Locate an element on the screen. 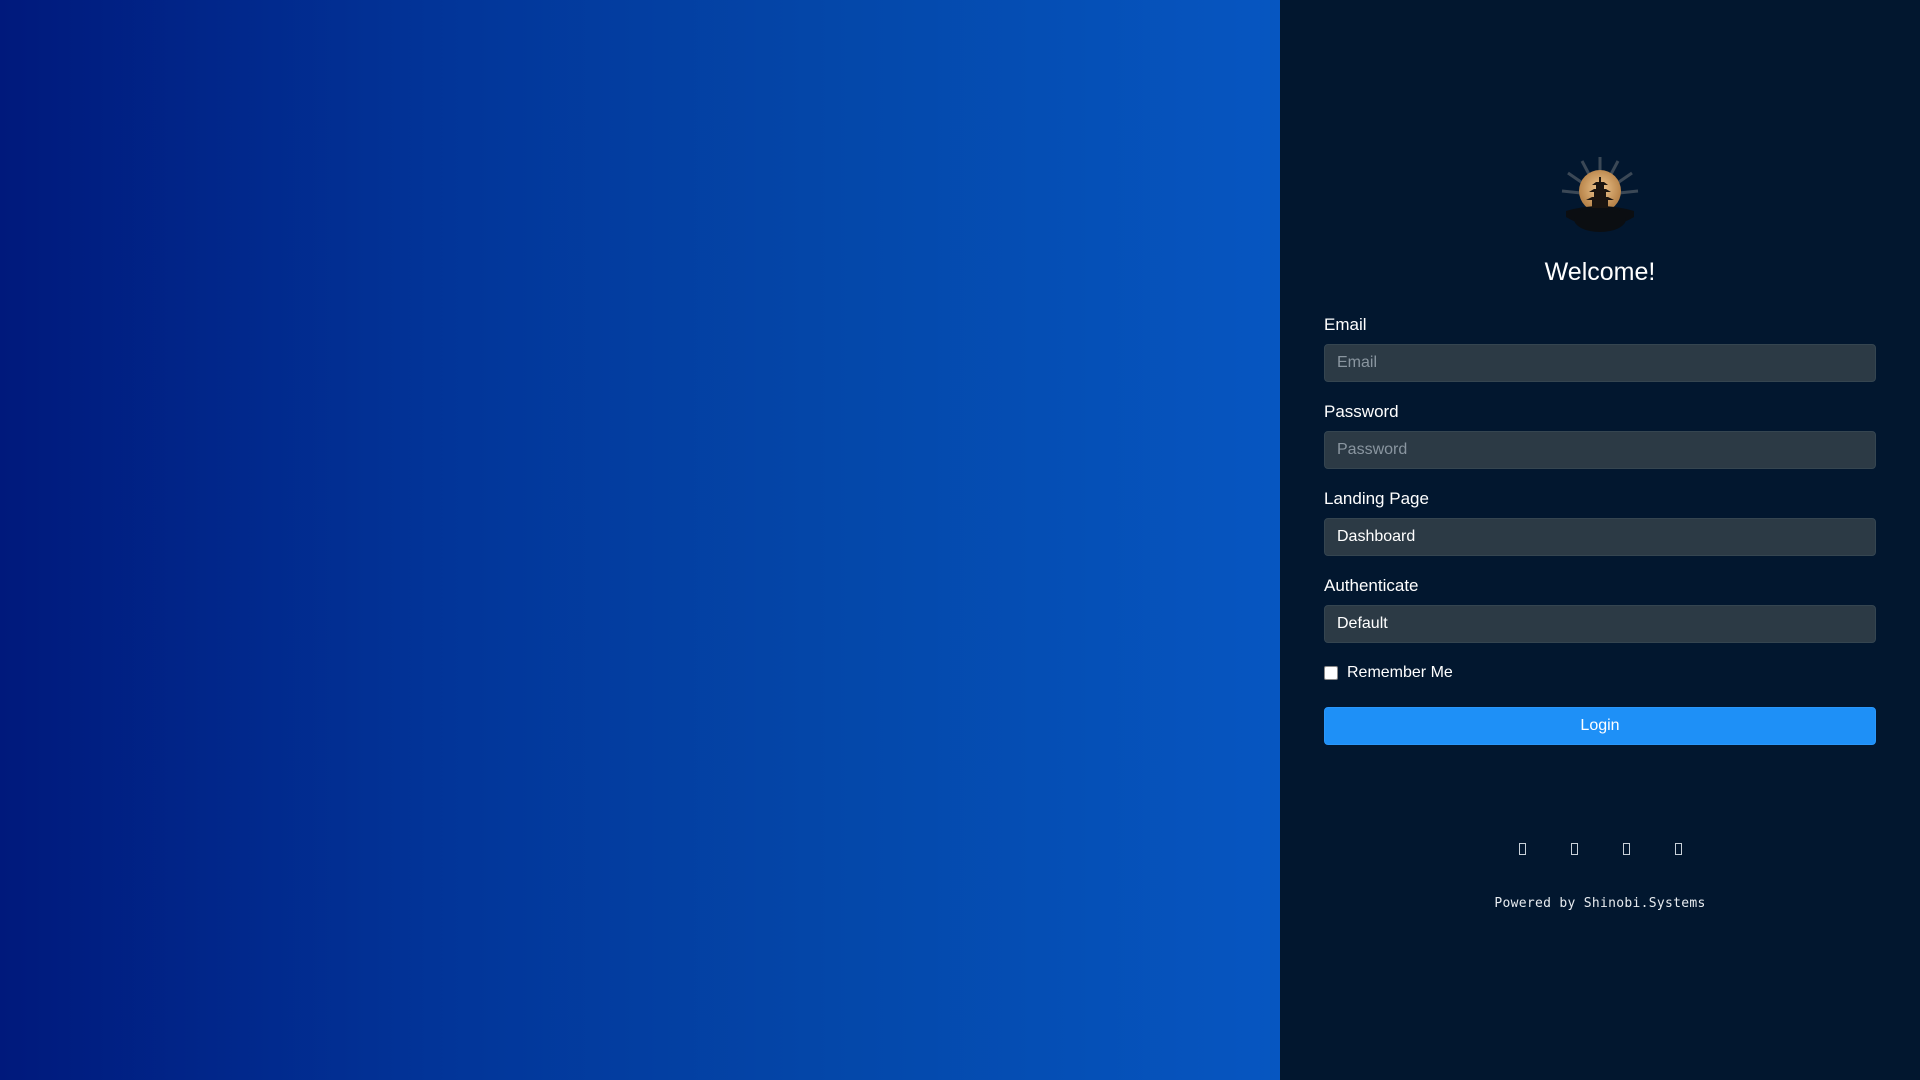 Image resolution: width=1920 pixels, height=1080 pixels. logo-container is located at coordinates (1600, 195).